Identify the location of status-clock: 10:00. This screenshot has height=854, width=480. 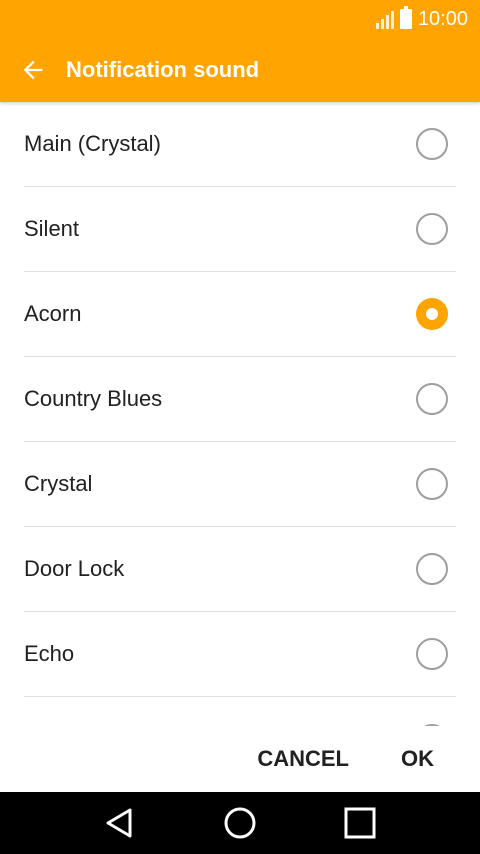
(442, 18).